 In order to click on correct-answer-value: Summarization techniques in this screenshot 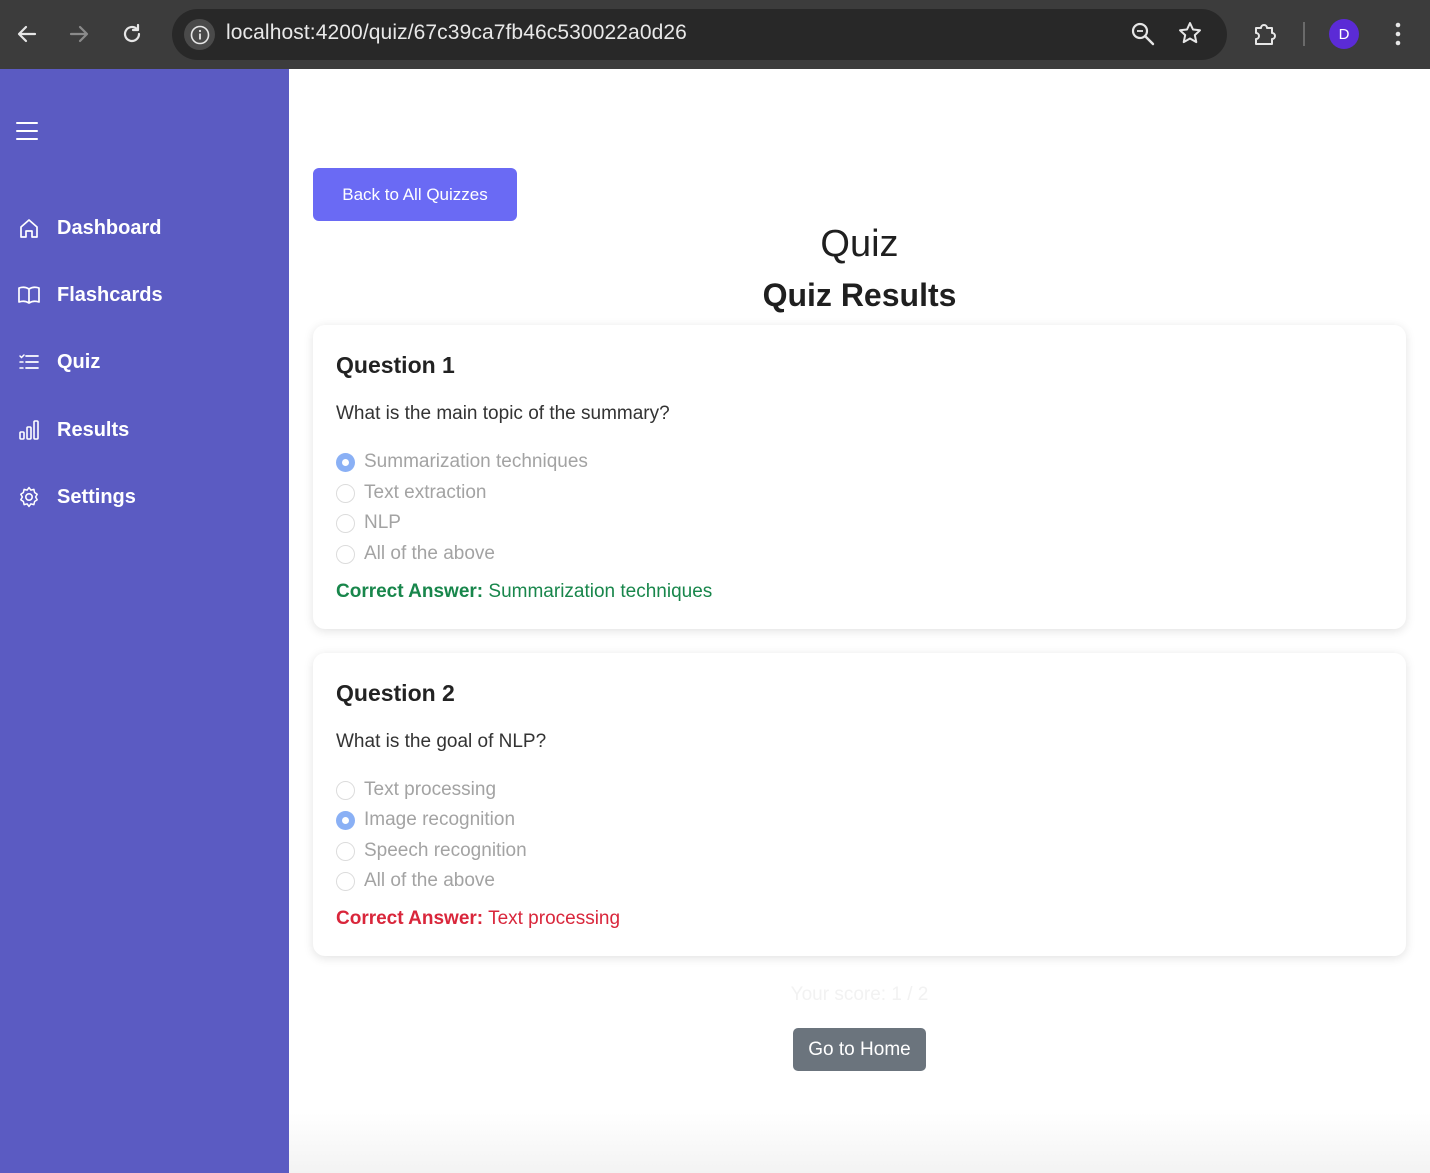, I will do `click(600, 591)`.